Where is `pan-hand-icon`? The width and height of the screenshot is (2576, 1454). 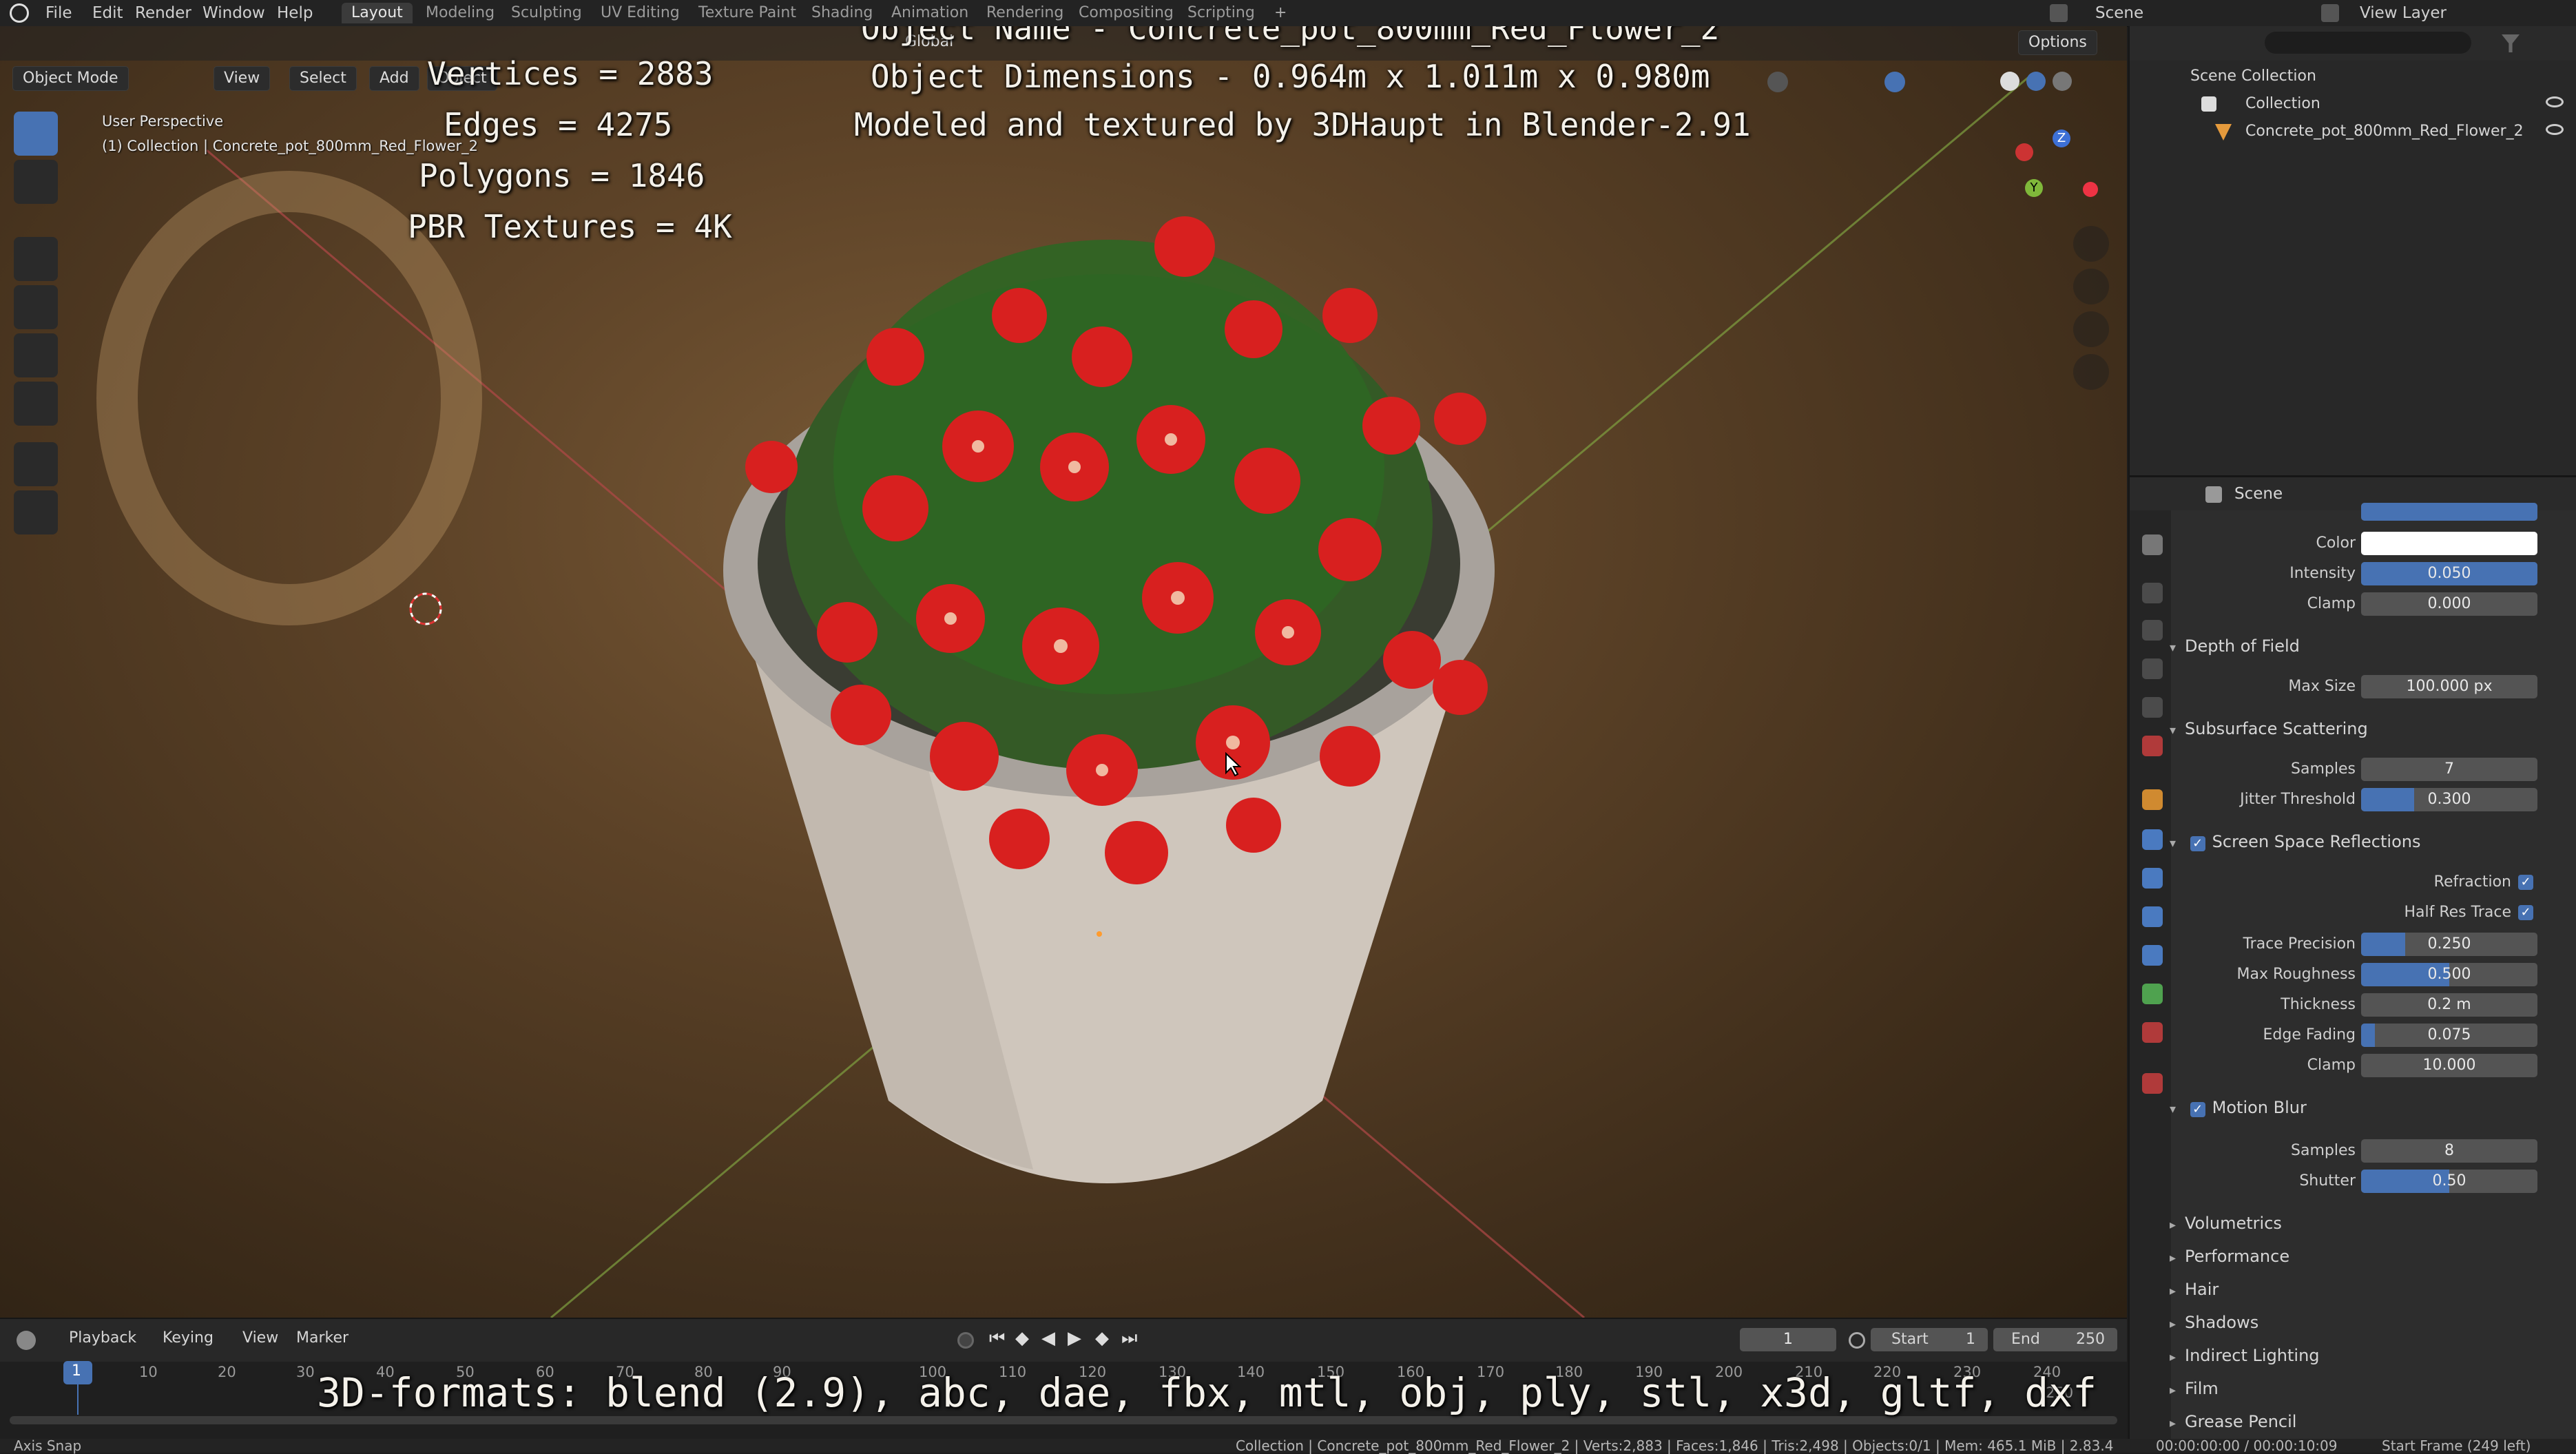
pan-hand-icon is located at coordinates (2091, 287).